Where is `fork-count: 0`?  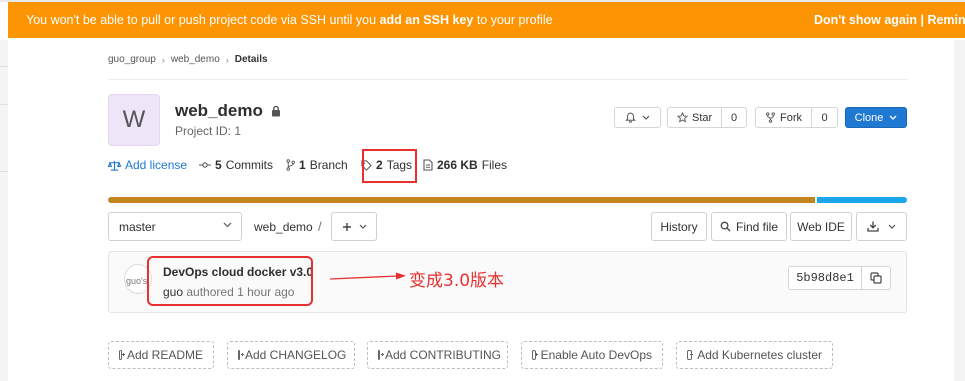
fork-count: 0 is located at coordinates (824, 118).